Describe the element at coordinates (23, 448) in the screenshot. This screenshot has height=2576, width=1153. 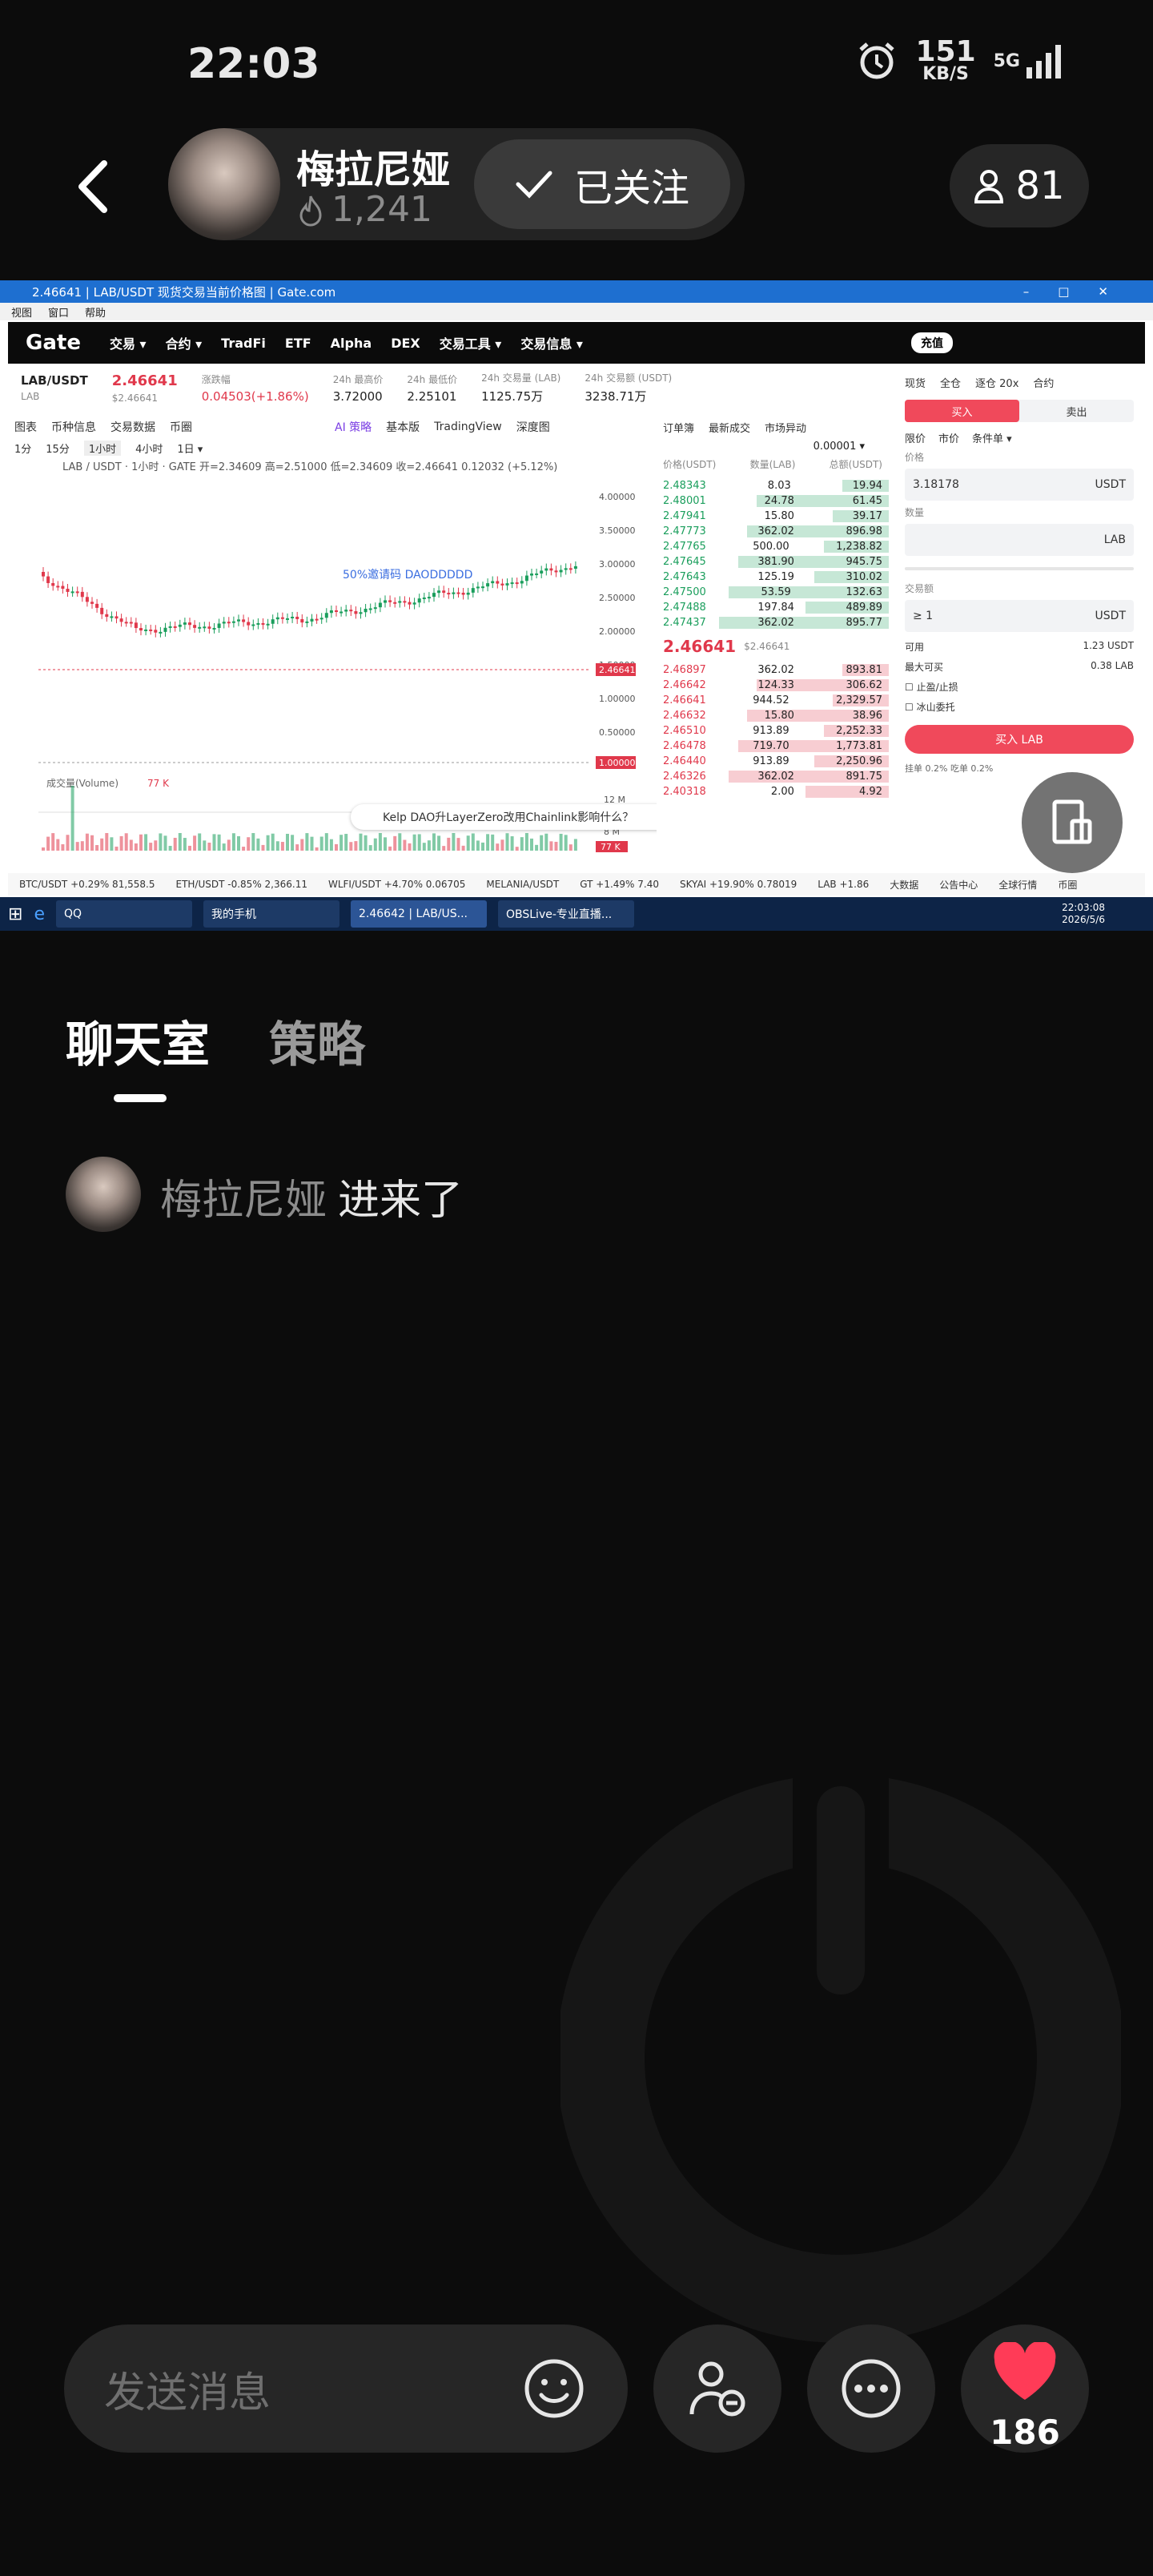
I see `interval-1m: 1分` at that location.